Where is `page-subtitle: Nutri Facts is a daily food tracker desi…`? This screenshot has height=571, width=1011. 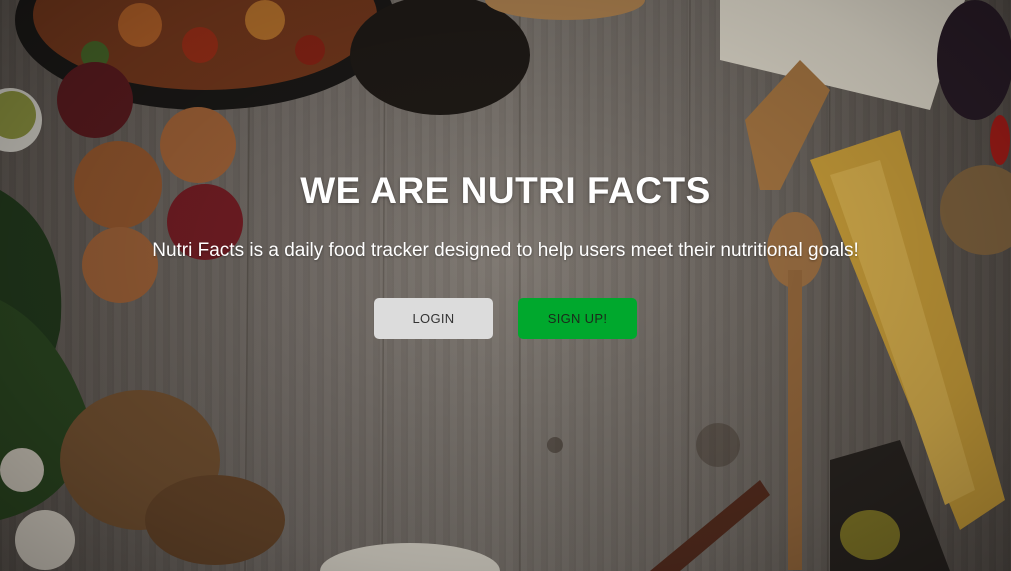
page-subtitle: Nutri Facts is a daily food tracker desi… is located at coordinates (505, 250).